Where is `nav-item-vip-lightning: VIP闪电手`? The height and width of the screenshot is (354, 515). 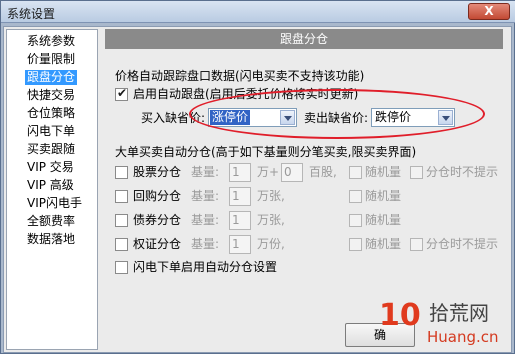
nav-item-vip-lightning: VIP闪电手 is located at coordinates (54, 203).